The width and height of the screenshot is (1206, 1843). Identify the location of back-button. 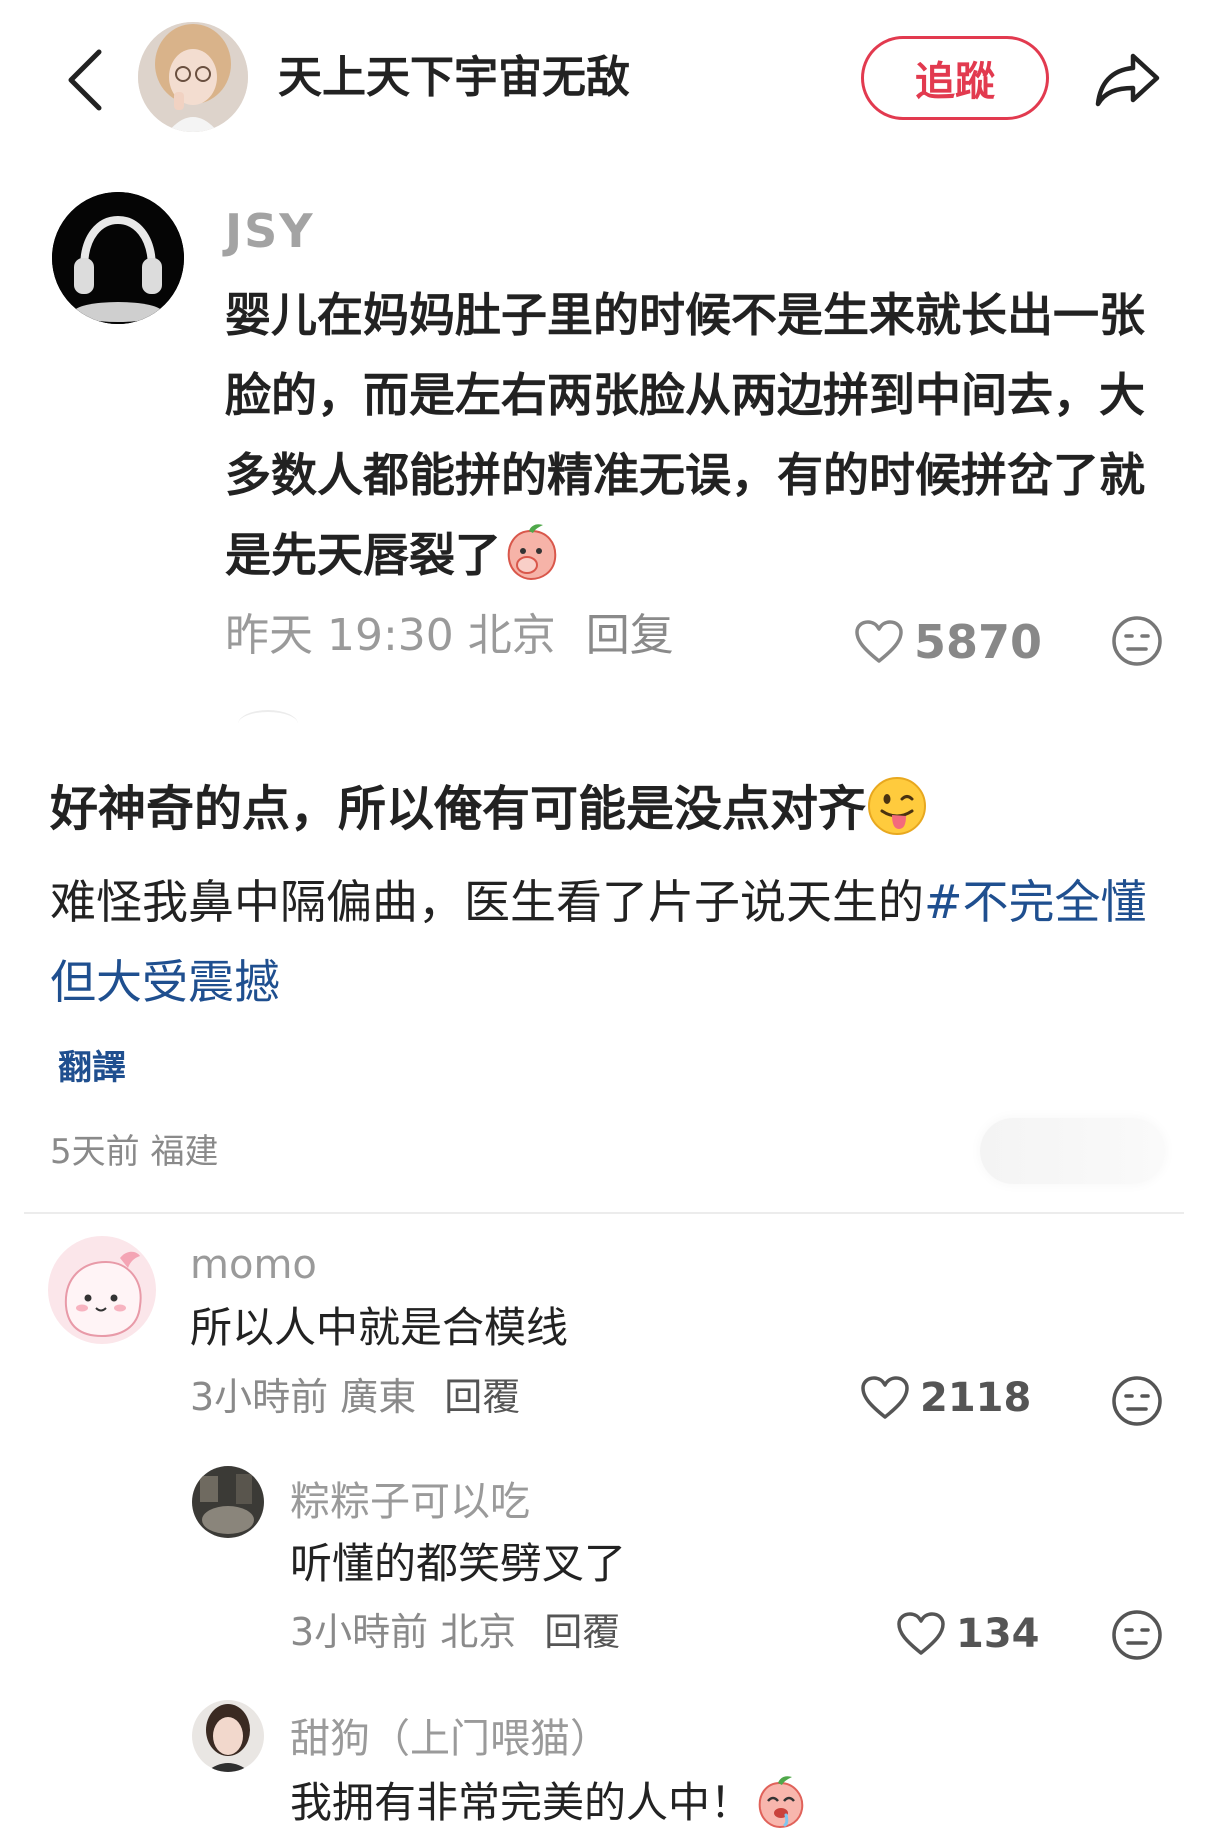
(85, 80).